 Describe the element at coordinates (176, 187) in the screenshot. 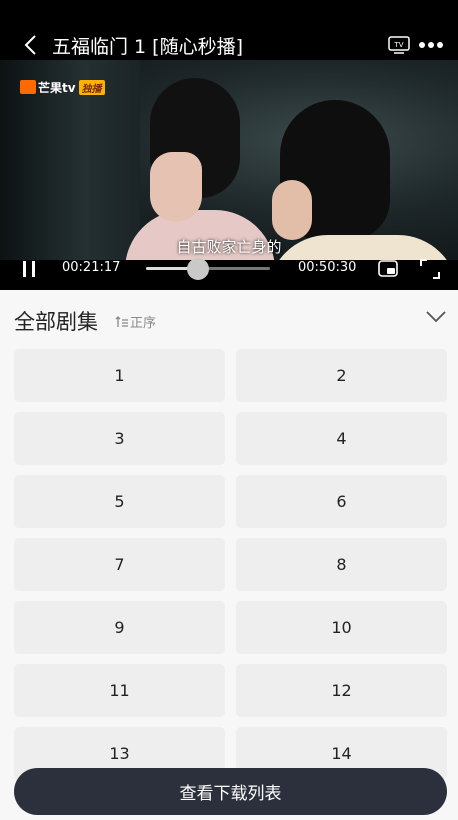

I see `scene-figure-left-face` at that location.